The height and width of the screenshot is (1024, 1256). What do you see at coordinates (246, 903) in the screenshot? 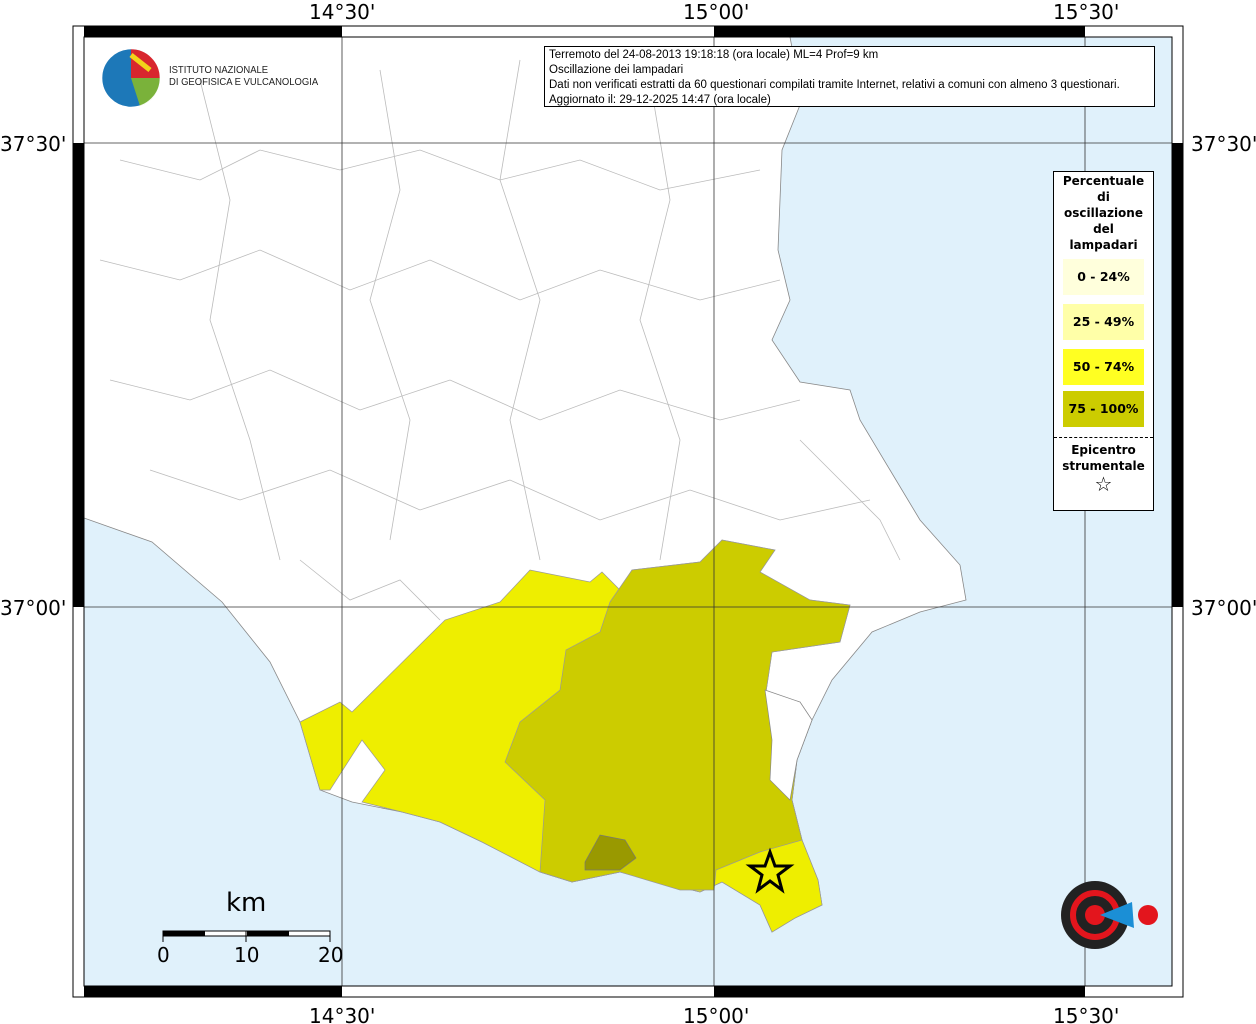
I see `scale-unit: km` at bounding box center [246, 903].